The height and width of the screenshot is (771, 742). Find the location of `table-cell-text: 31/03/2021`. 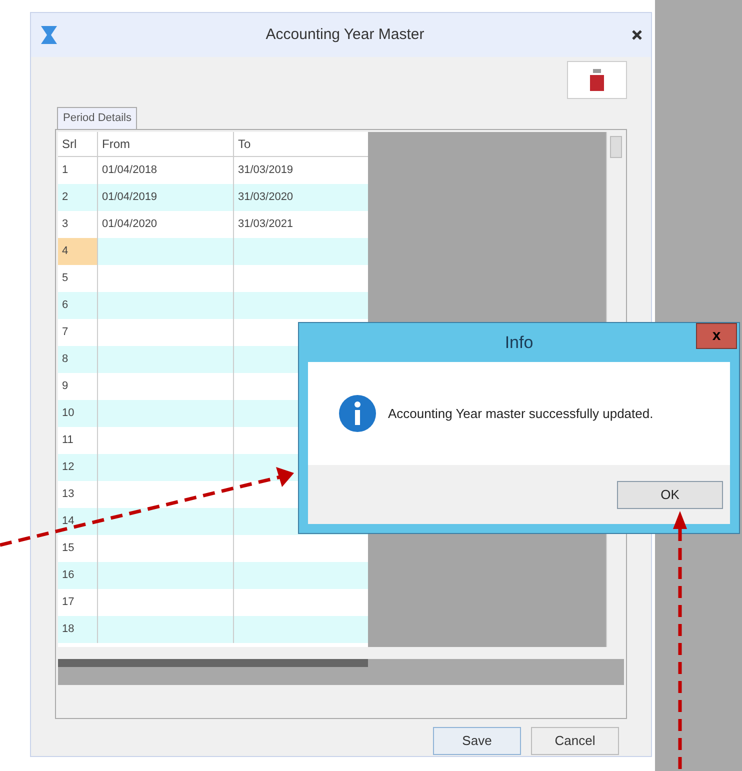

table-cell-text: 31/03/2021 is located at coordinates (265, 224).